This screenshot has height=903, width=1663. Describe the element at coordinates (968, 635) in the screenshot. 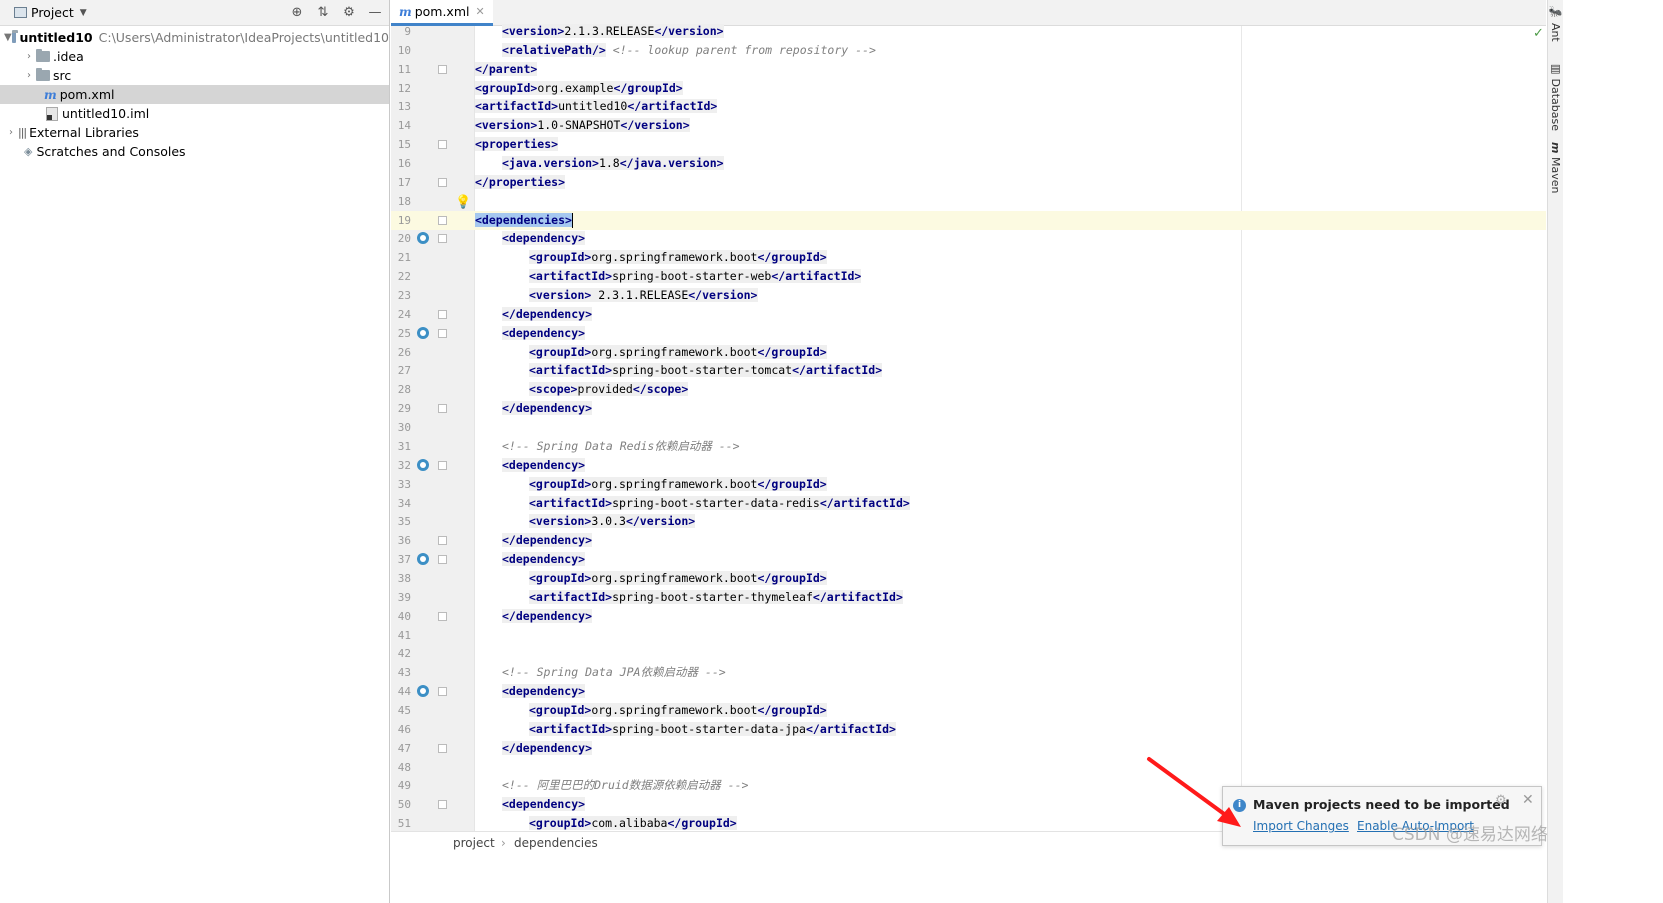

I see `code-line: 41` at that location.